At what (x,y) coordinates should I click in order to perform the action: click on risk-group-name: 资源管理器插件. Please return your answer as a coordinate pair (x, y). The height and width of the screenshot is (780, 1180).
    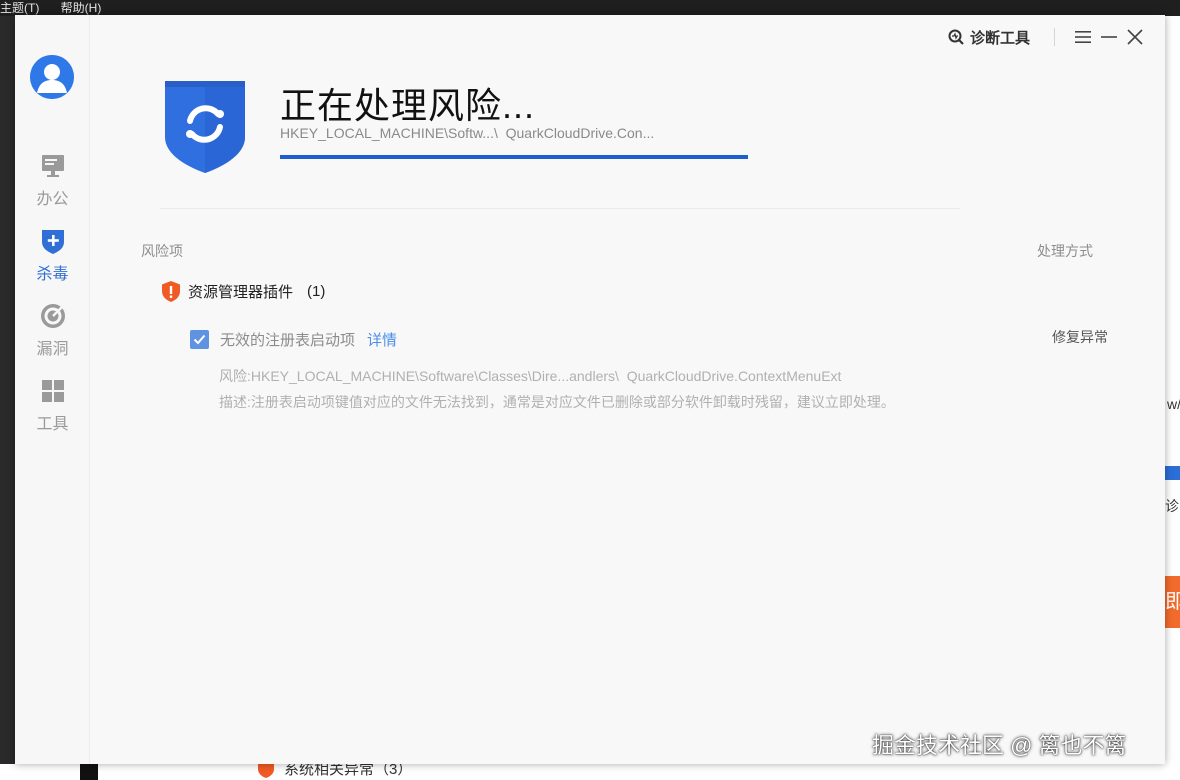
    Looking at the image, I should click on (241, 292).